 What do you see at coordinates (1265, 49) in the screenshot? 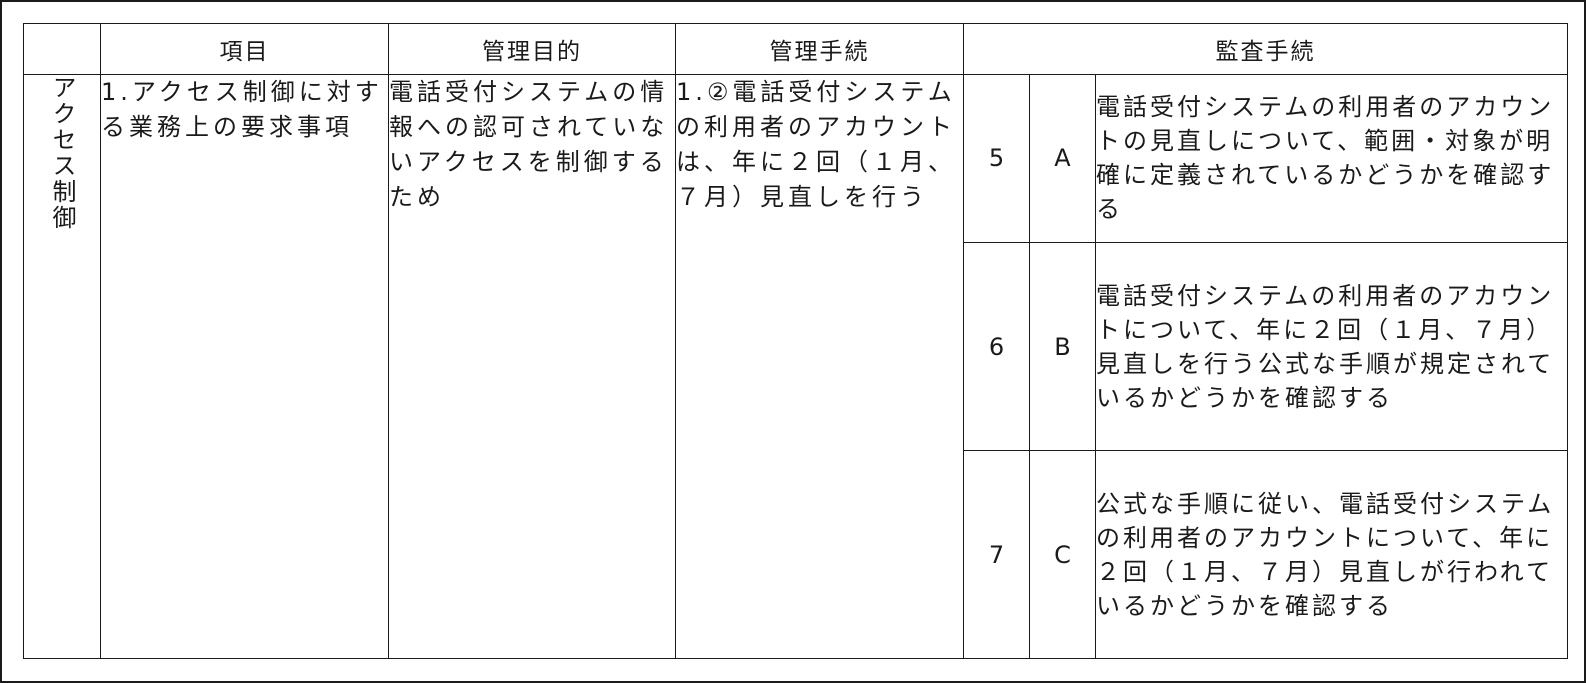
I see `header-audit: 監査手続` at bounding box center [1265, 49].